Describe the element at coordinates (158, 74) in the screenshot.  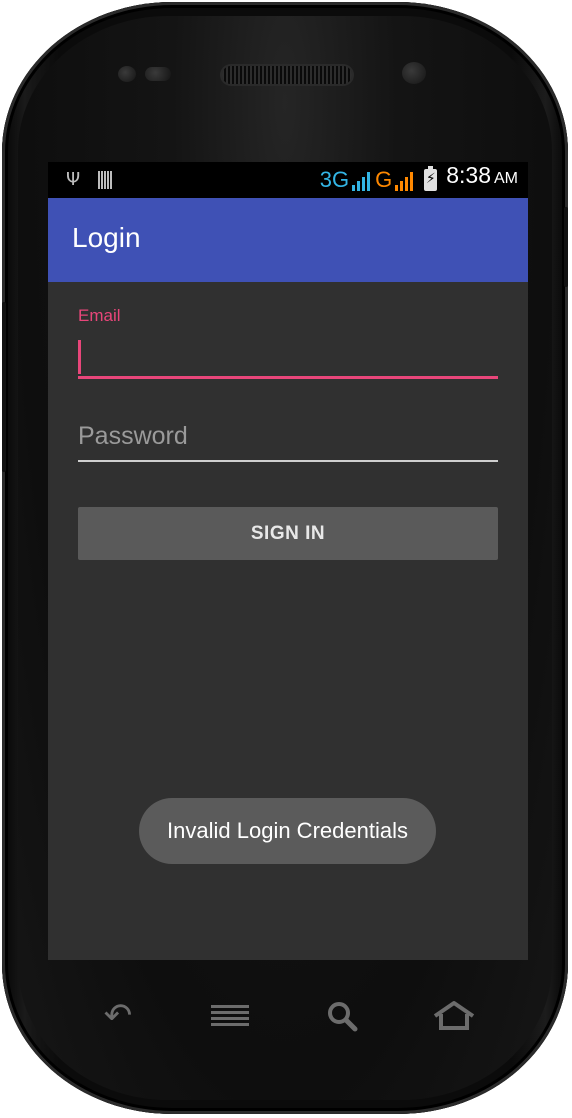
I see `proximity-sensor-icon` at that location.